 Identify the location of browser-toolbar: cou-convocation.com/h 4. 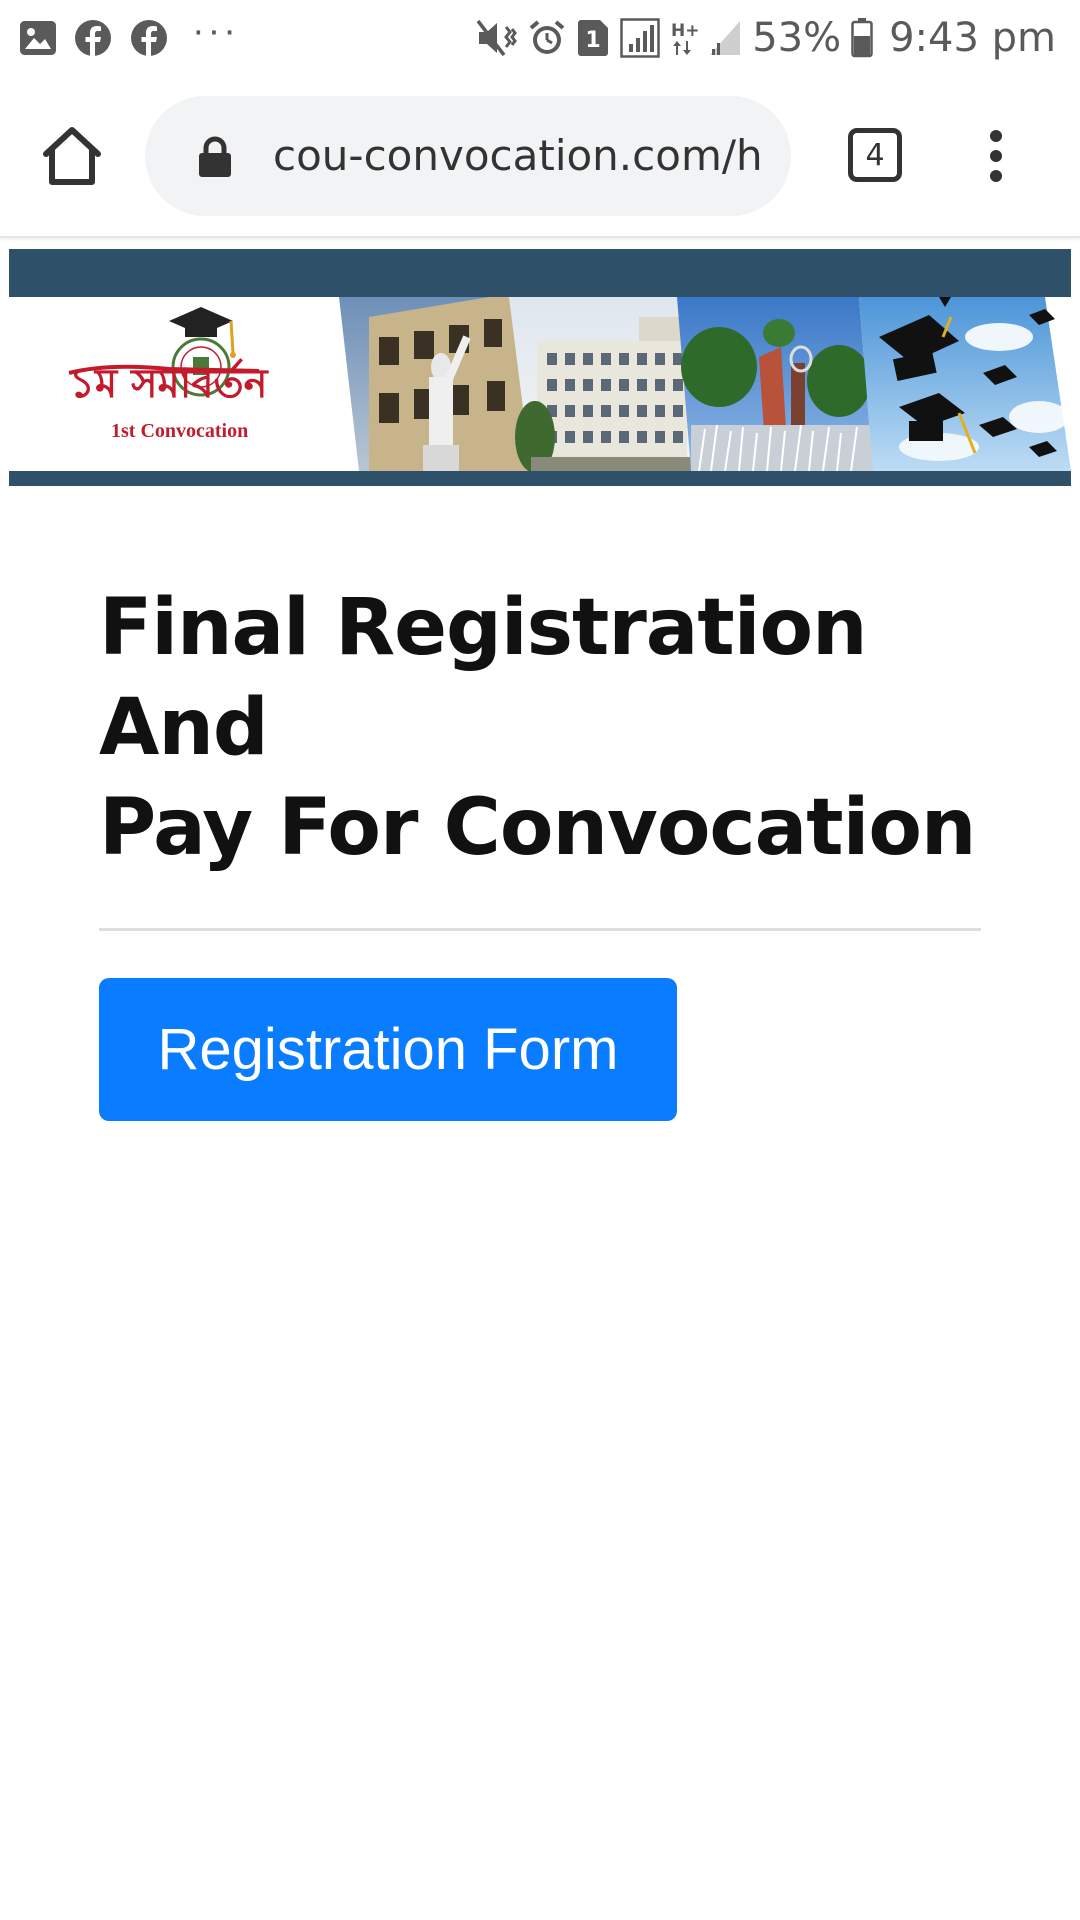
(540, 157).